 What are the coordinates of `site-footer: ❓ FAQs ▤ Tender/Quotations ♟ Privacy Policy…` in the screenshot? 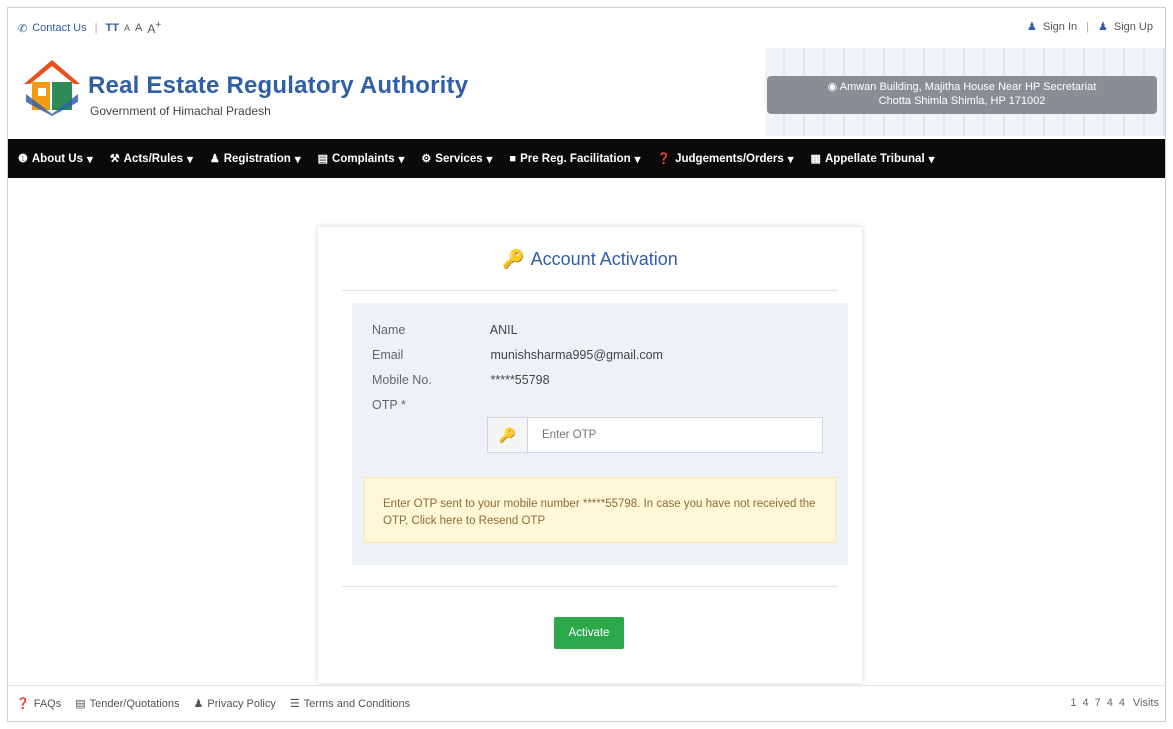 It's located at (586, 703).